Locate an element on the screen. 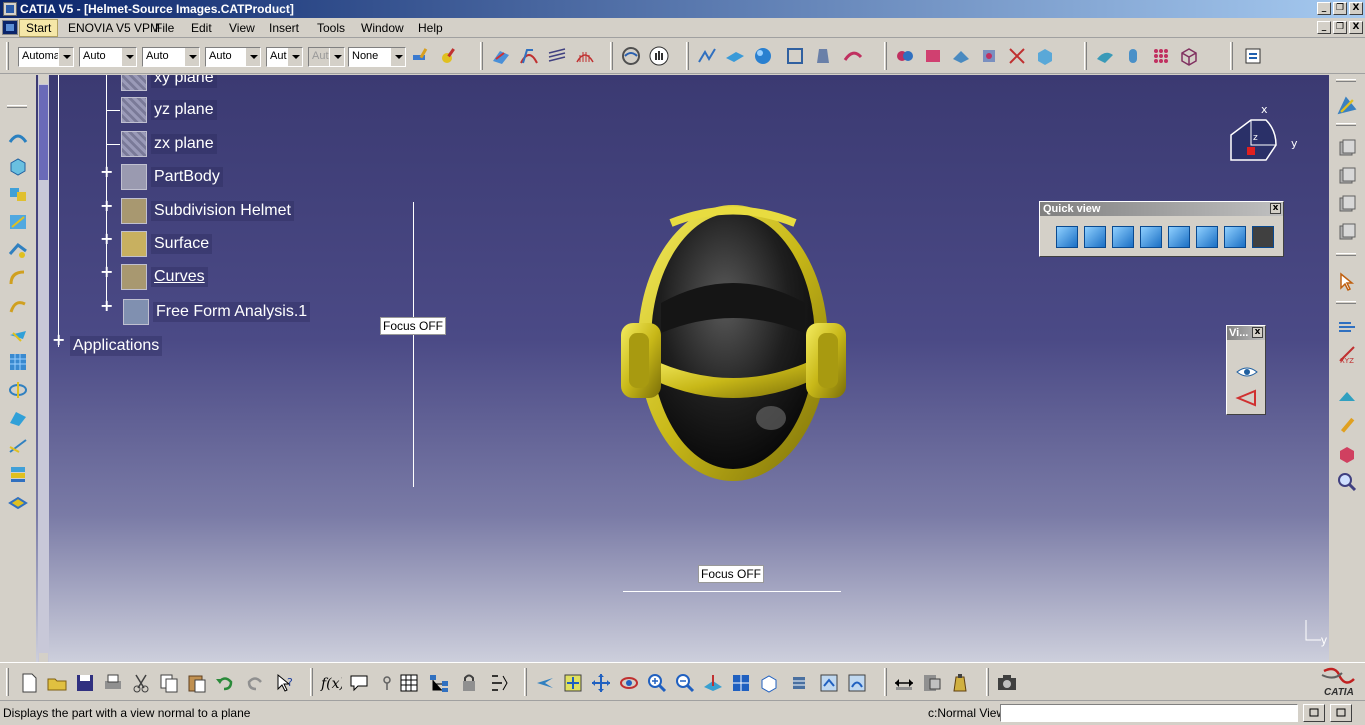  fill-icon is located at coordinates (961, 56).